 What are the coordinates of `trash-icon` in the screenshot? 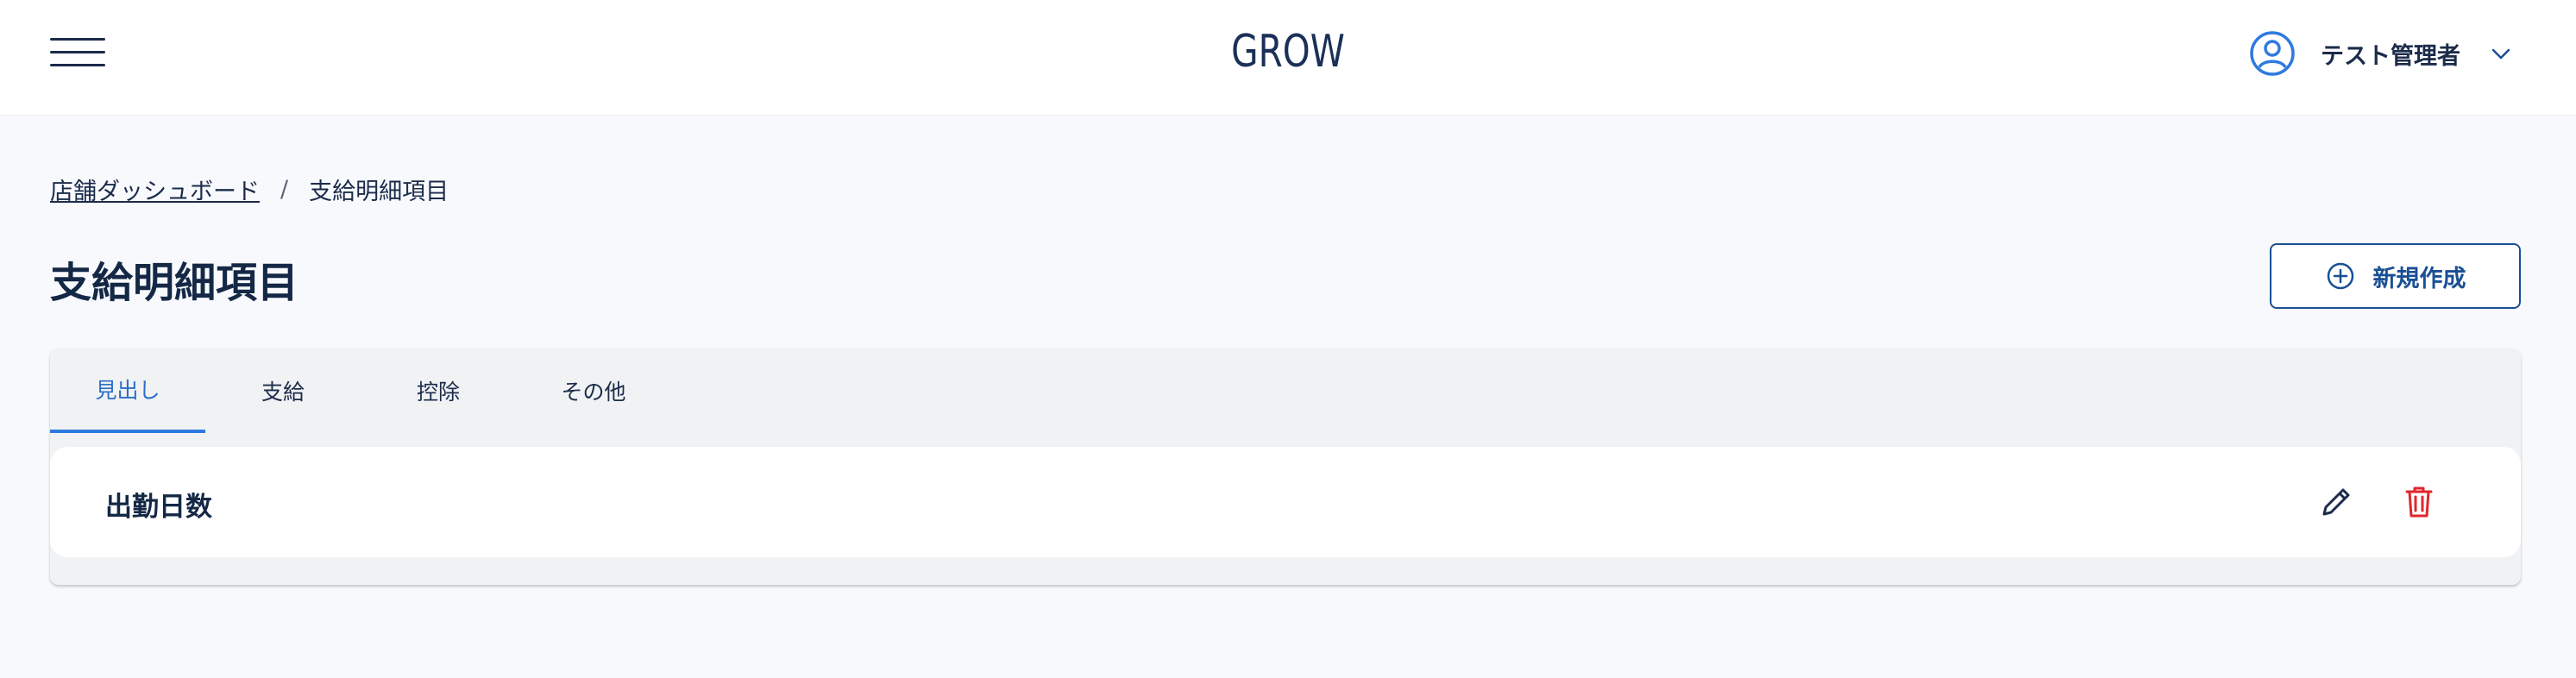 It's located at (2419, 502).